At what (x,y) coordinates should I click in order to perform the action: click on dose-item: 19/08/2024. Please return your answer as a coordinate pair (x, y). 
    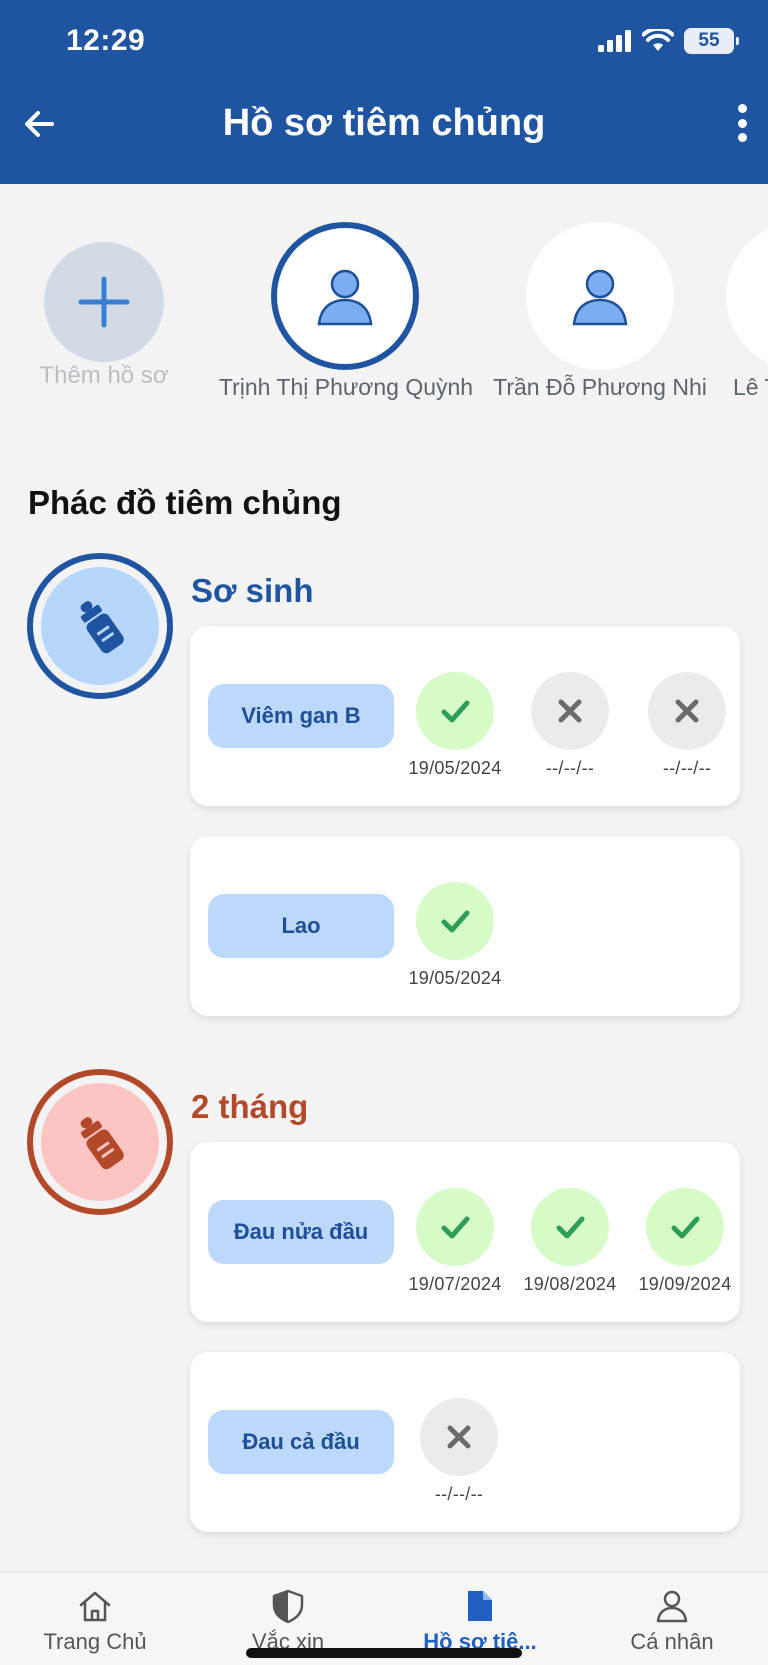
    Looking at the image, I should click on (570, 1241).